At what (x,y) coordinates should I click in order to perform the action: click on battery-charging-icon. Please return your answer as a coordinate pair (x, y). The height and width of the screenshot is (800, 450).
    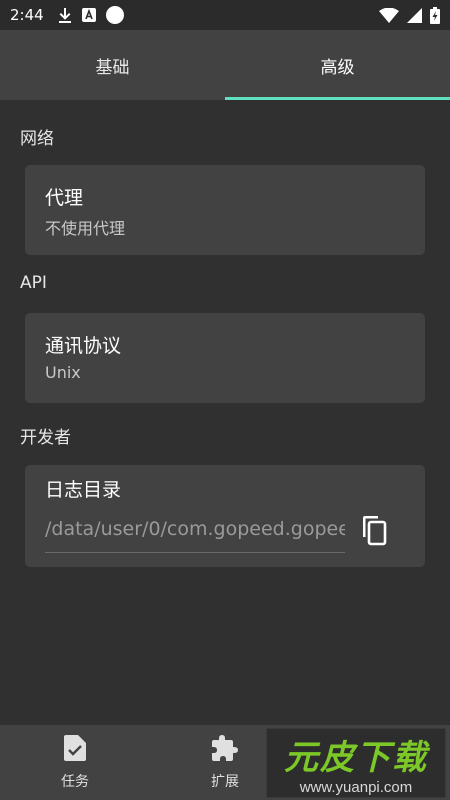
    Looking at the image, I should click on (435, 15).